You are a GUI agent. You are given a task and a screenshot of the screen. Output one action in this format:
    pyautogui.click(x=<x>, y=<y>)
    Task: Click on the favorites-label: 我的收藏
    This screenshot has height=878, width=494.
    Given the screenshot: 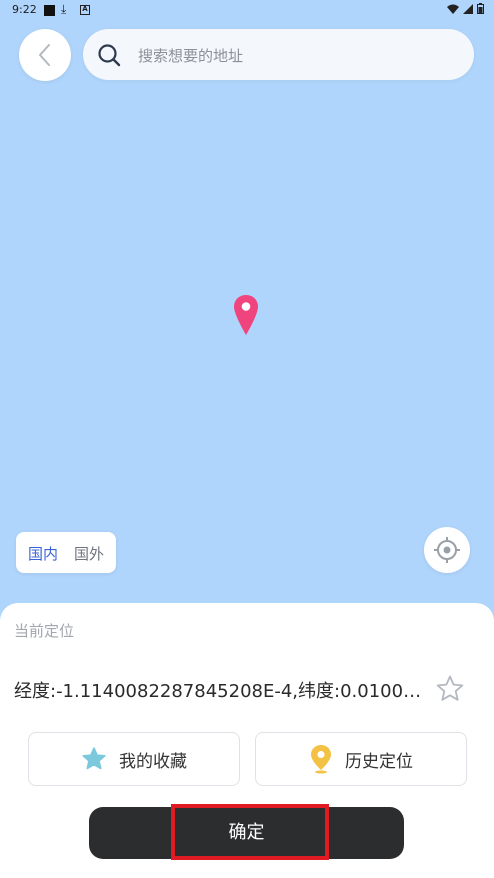 What is the action you would take?
    pyautogui.click(x=153, y=761)
    